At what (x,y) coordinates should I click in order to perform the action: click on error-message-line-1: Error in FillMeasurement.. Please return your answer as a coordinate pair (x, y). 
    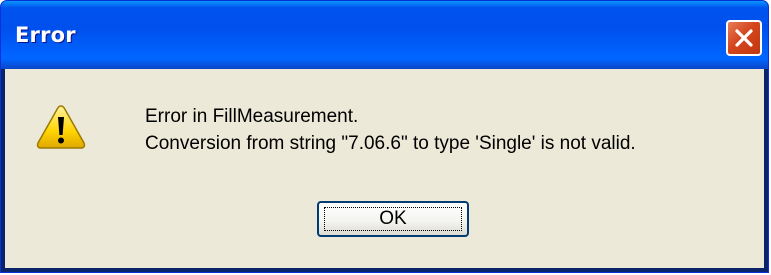
    Looking at the image, I should click on (252, 116).